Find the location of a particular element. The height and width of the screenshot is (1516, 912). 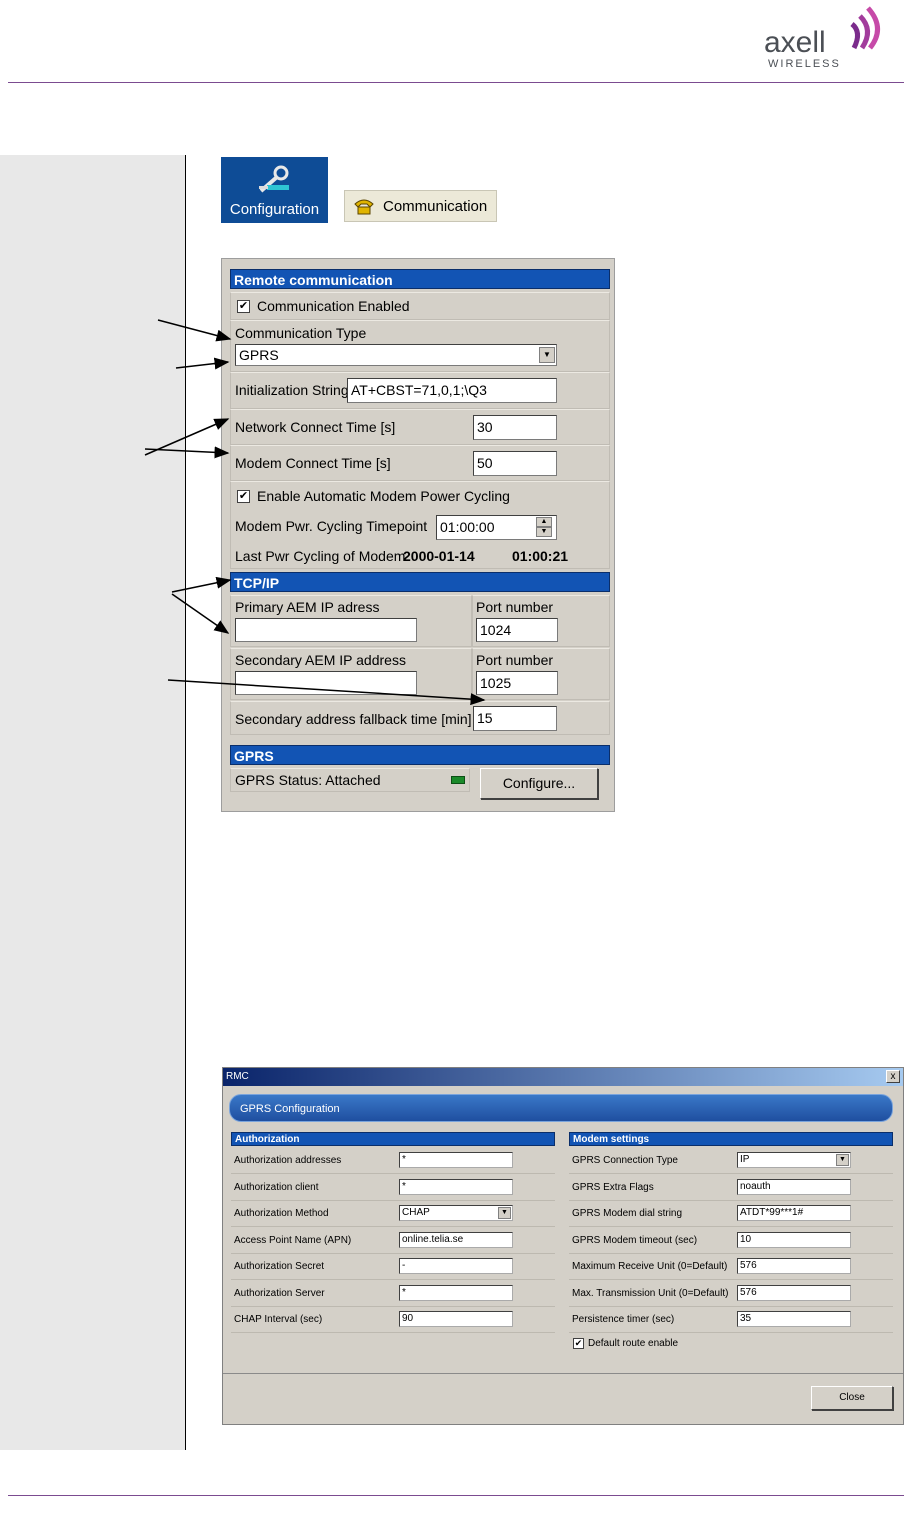

authorization-header: Authorization is located at coordinates (393, 1139).